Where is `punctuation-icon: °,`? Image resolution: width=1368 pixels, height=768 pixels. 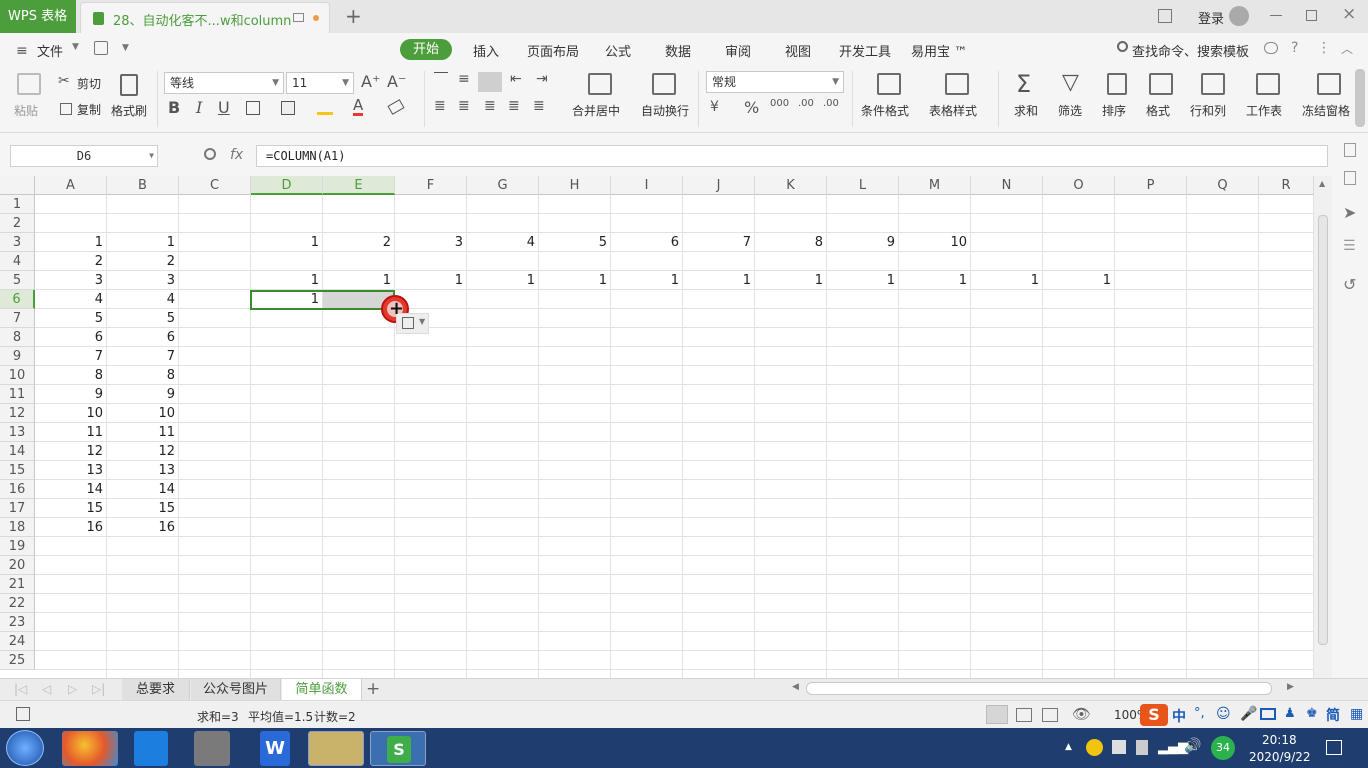
punctuation-icon: °, is located at coordinates (1199, 713).